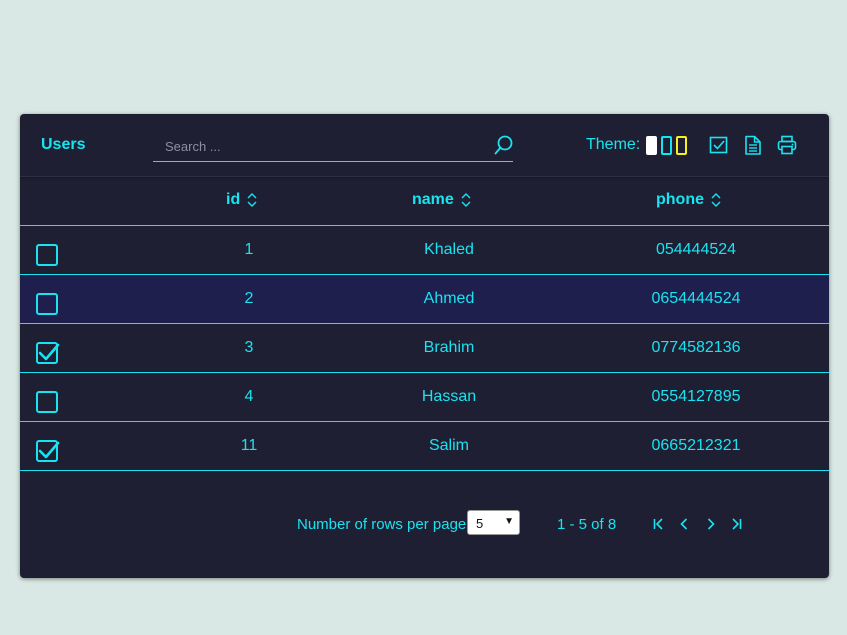 This screenshot has width=847, height=635. Describe the element at coordinates (696, 396) in the screenshot. I see `cell-phone: 0554127895` at that location.